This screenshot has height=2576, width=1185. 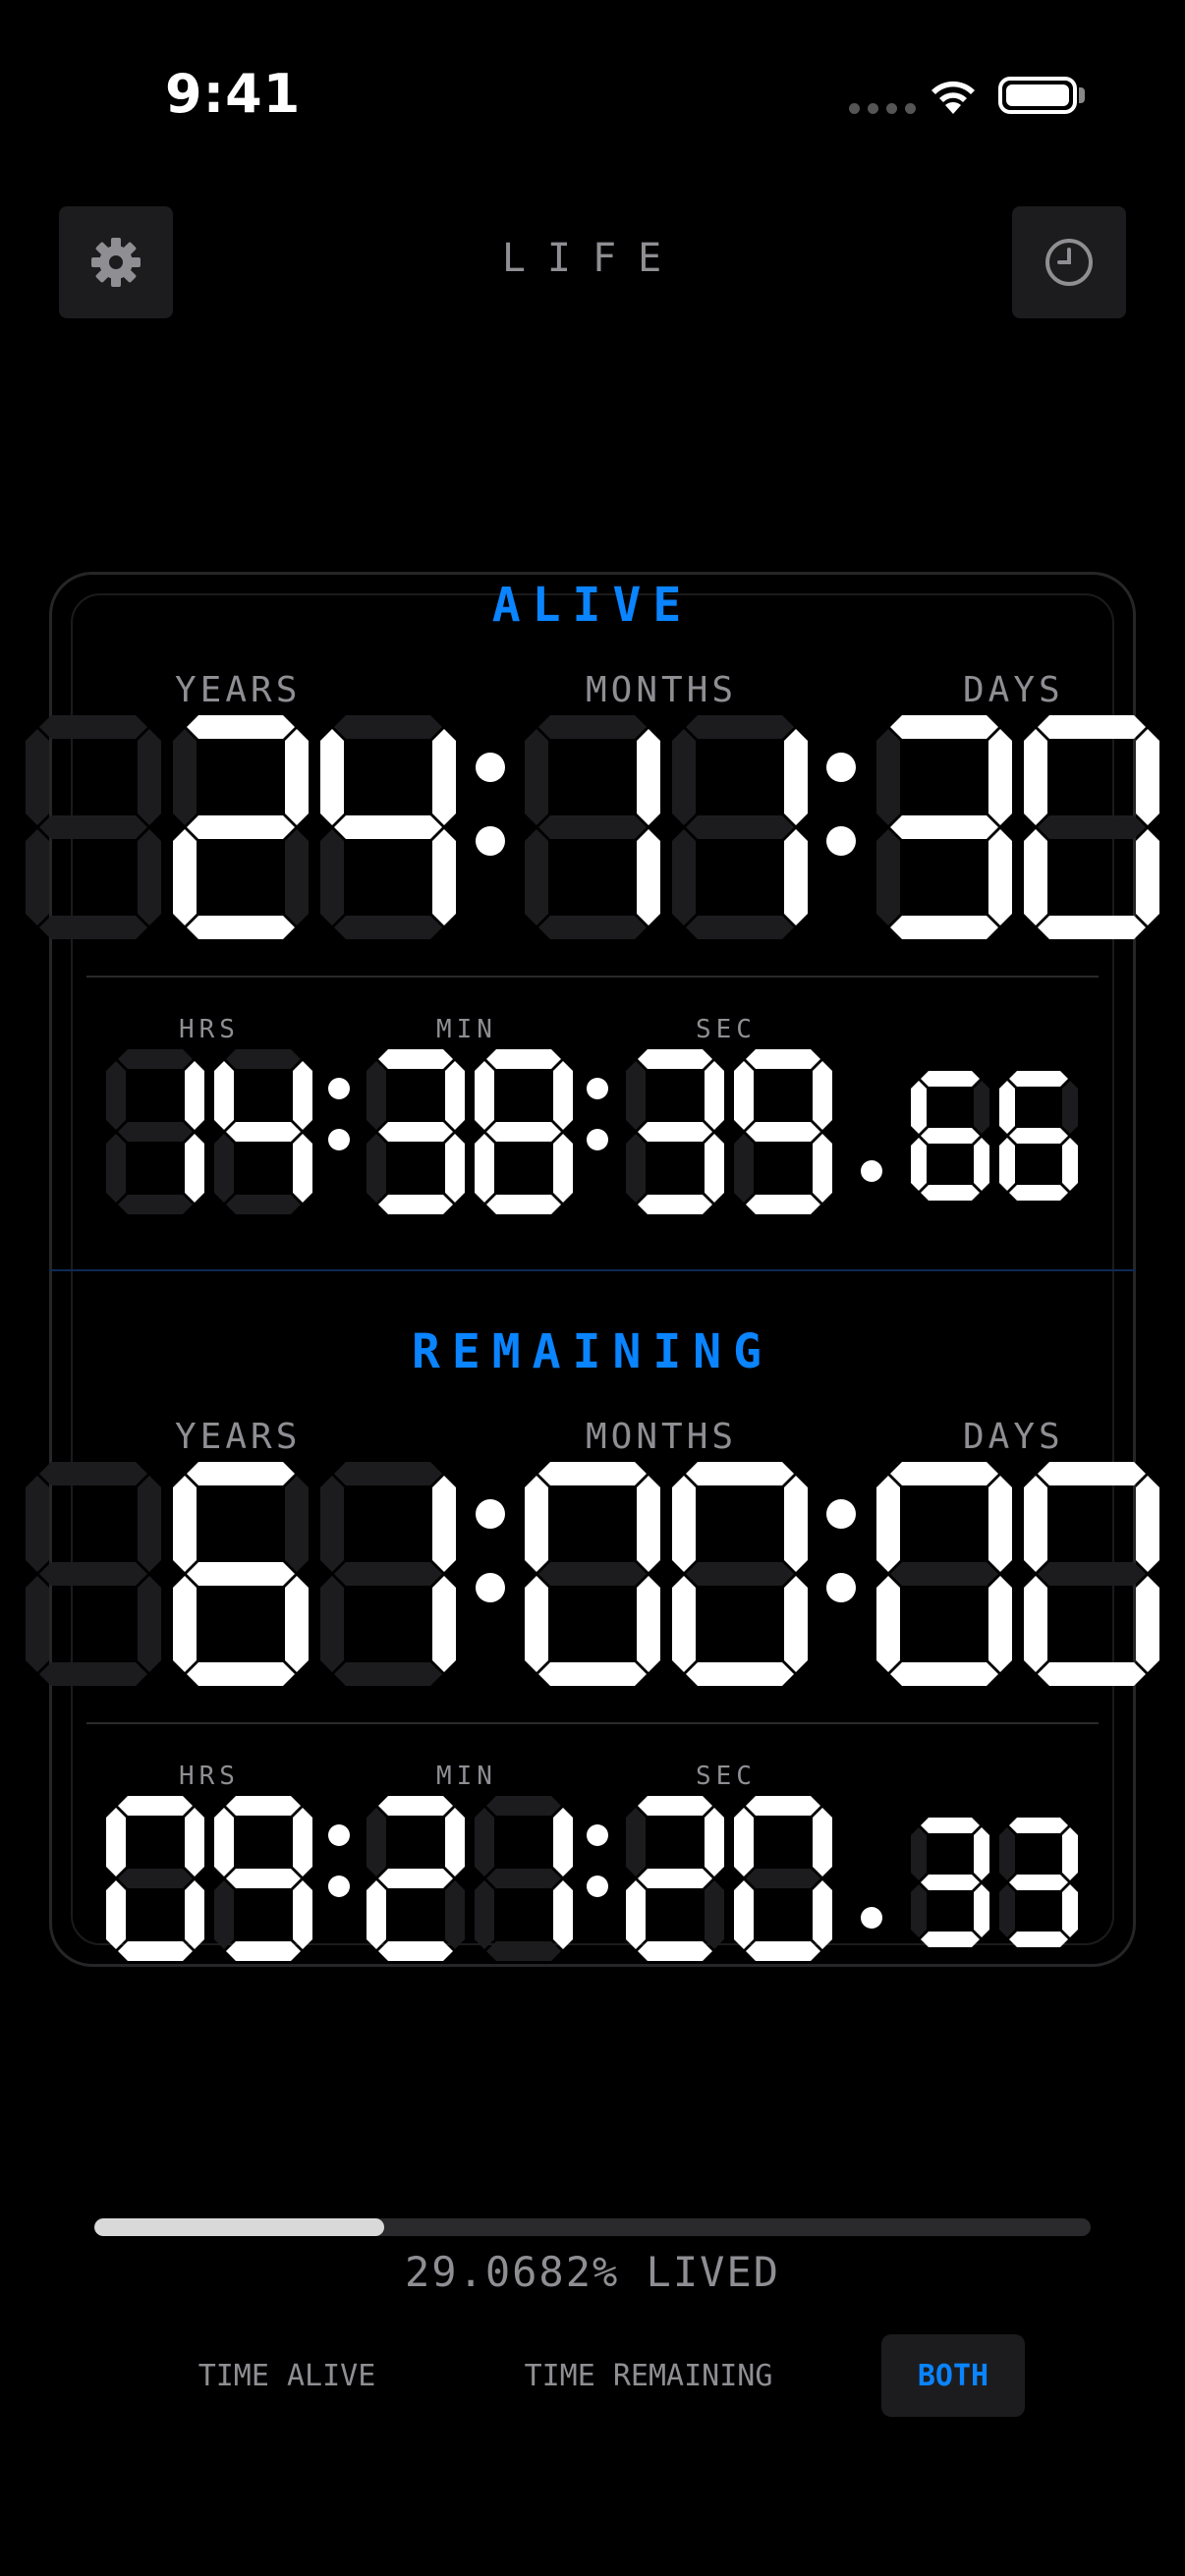 I want to click on life-progress-bar, so click(x=592, y=2227).